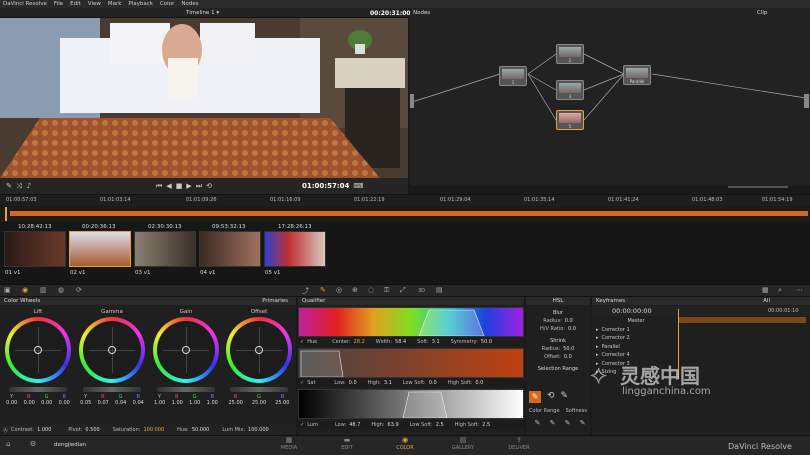 The image size is (810, 455). Describe the element at coordinates (353, 383) in the screenshot. I see `sat-low-value: 0.0` at that location.